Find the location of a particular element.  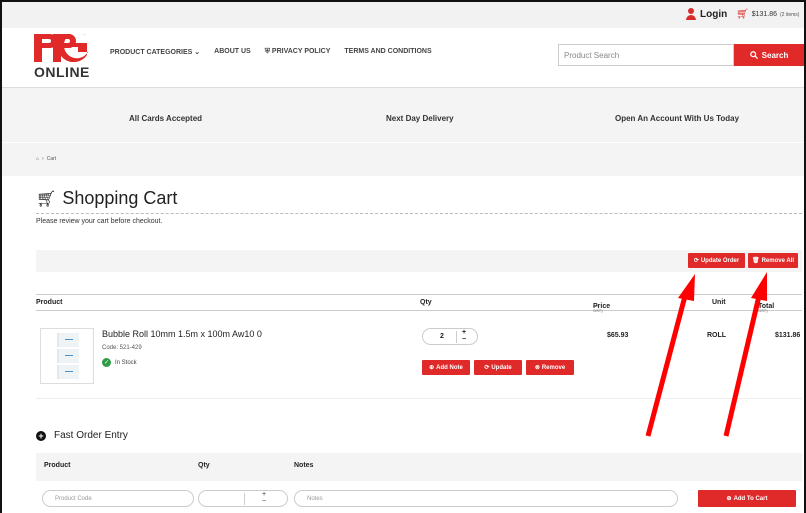

cart-subtitle: Please review your cart before checkout. is located at coordinates (99, 221).